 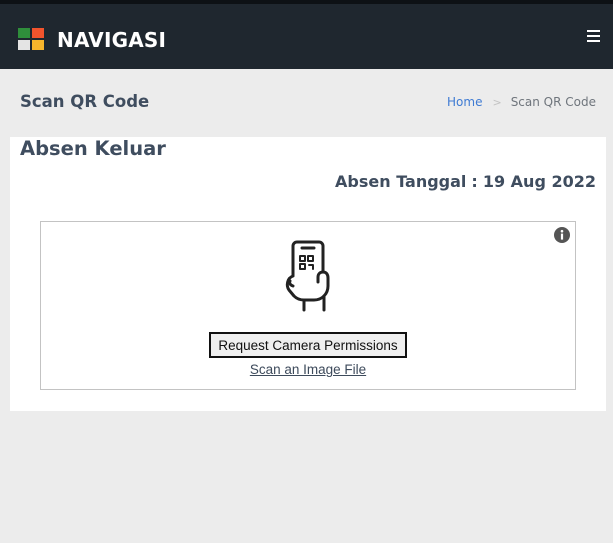 I want to click on hamburger-icon, so click(x=593, y=36).